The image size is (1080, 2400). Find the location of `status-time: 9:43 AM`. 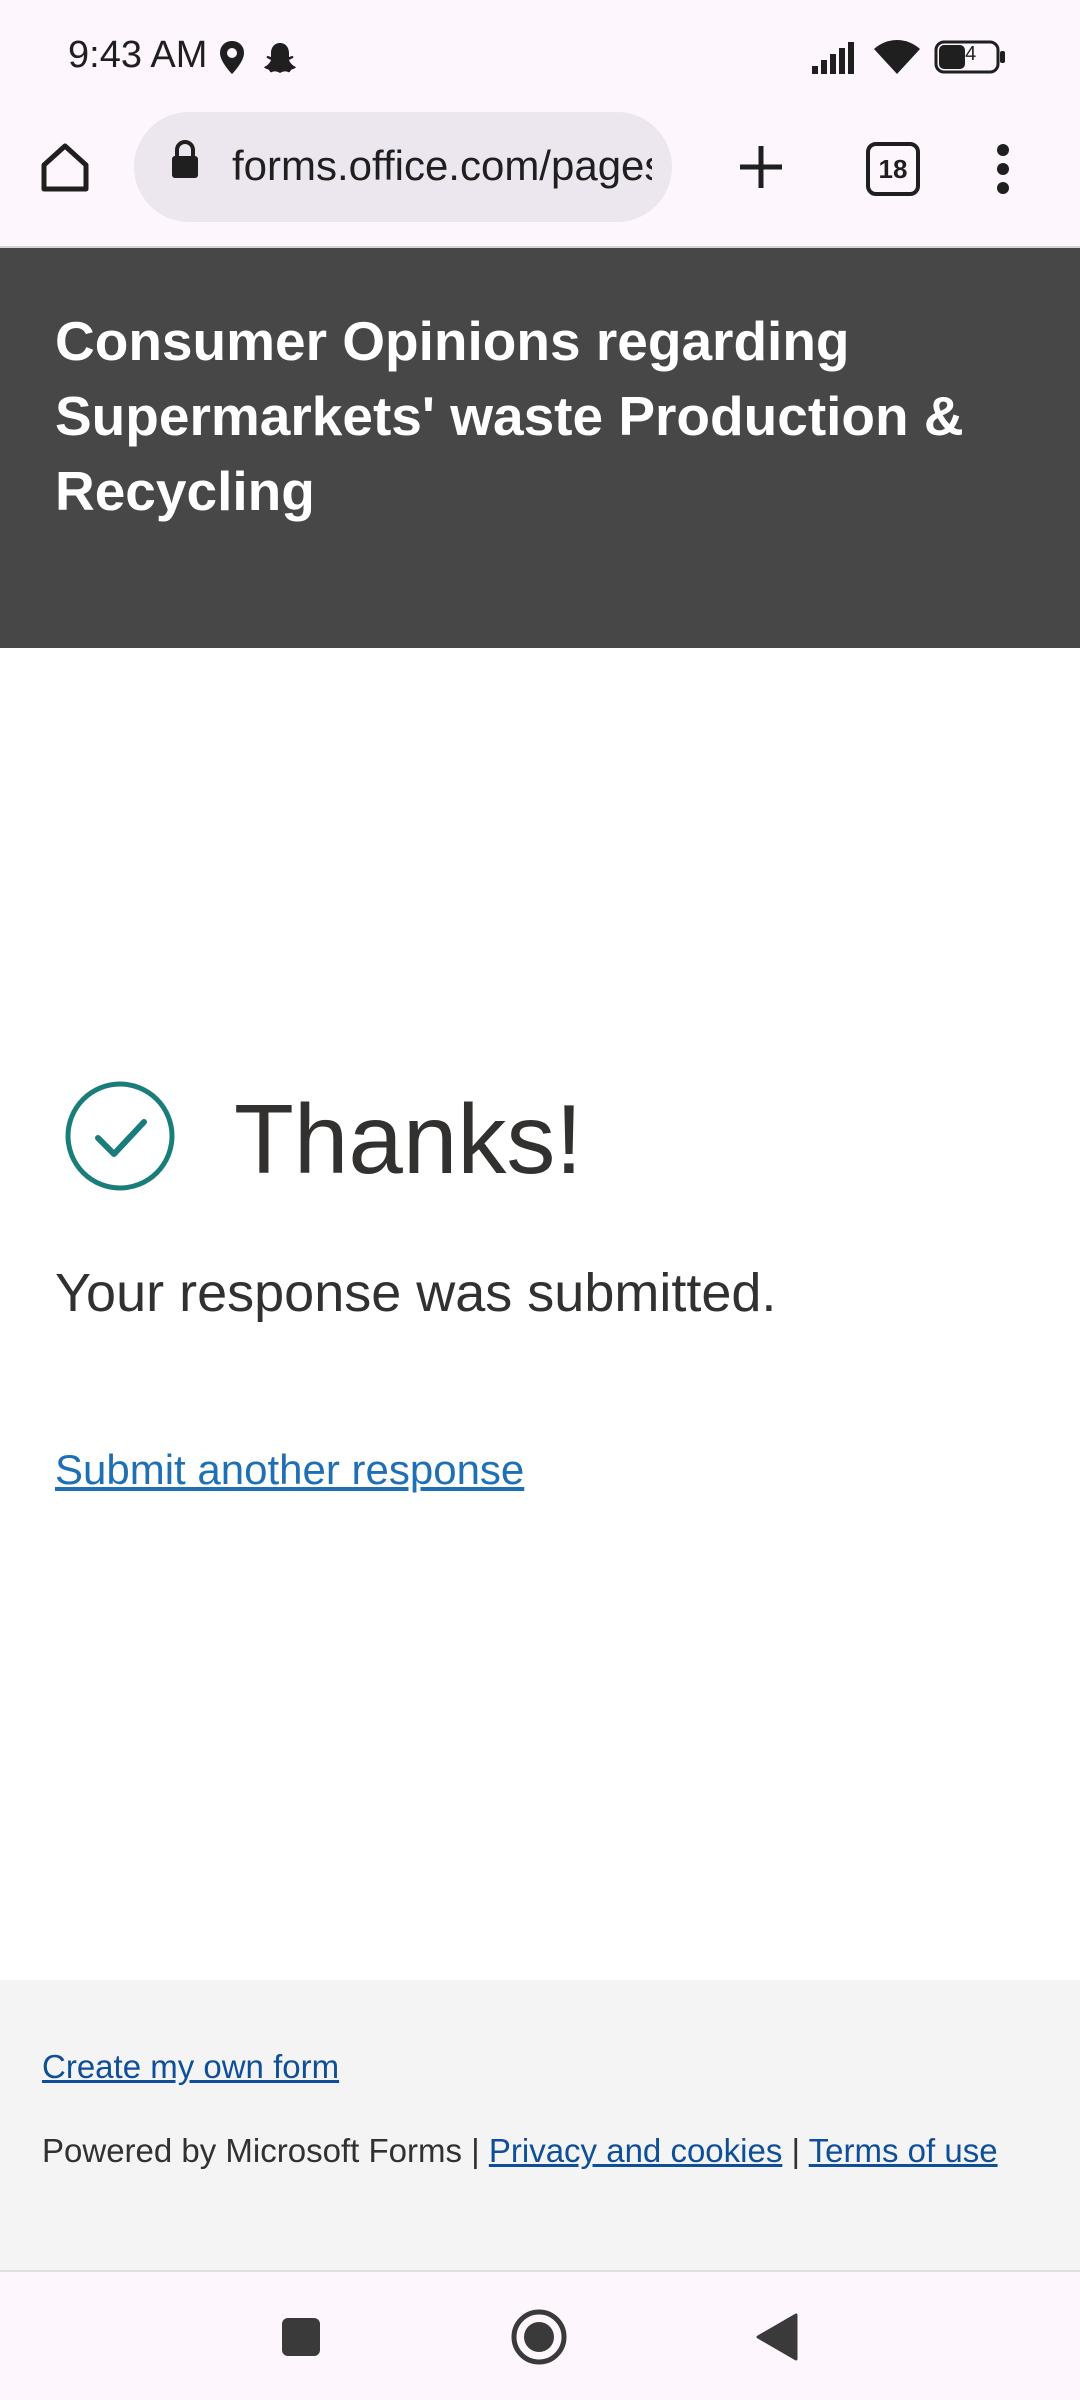

status-time: 9:43 AM is located at coordinates (138, 55).